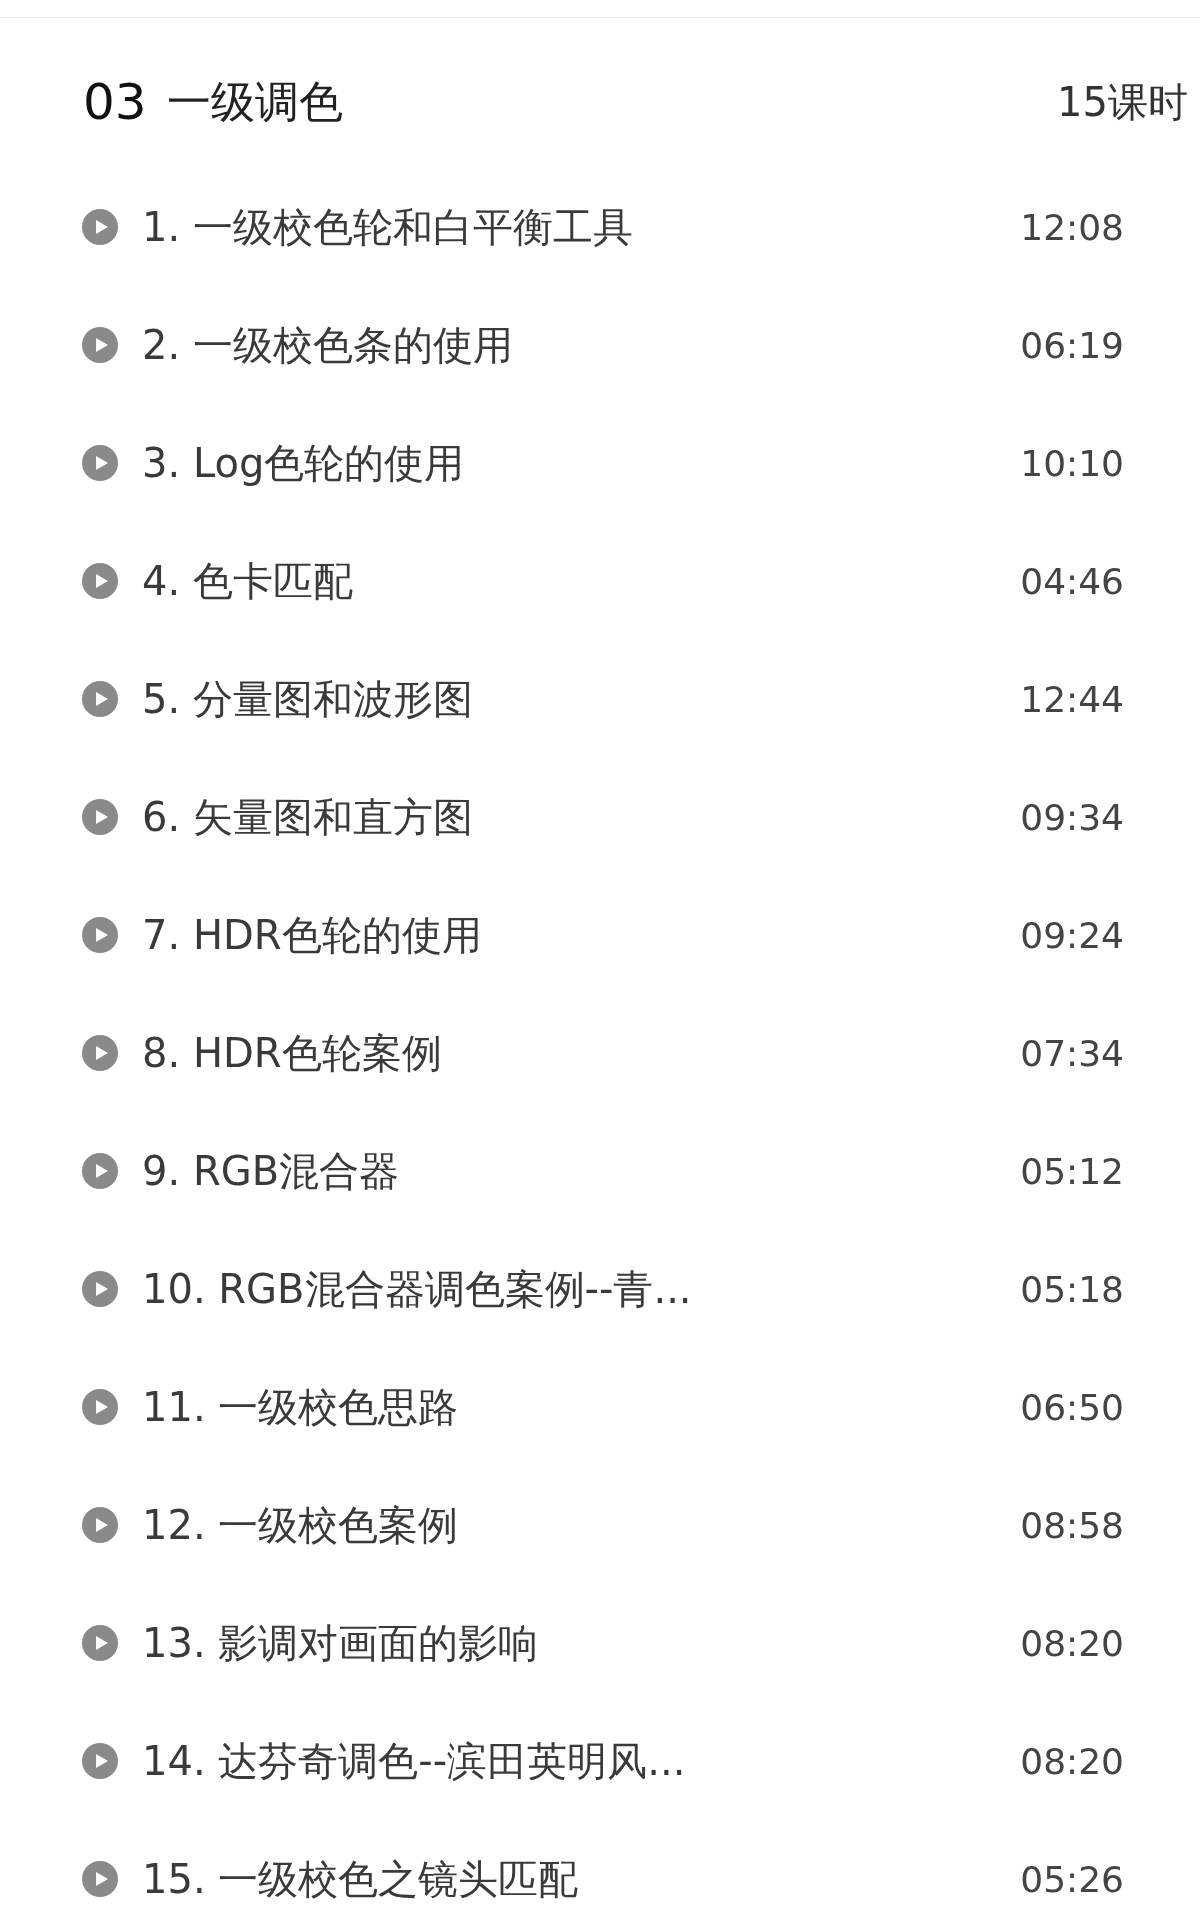 This screenshot has height=1917, width=1200. What do you see at coordinates (360, 1879) in the screenshot?
I see `lesson-title: 15. 一级校色之镜头匹配` at bounding box center [360, 1879].